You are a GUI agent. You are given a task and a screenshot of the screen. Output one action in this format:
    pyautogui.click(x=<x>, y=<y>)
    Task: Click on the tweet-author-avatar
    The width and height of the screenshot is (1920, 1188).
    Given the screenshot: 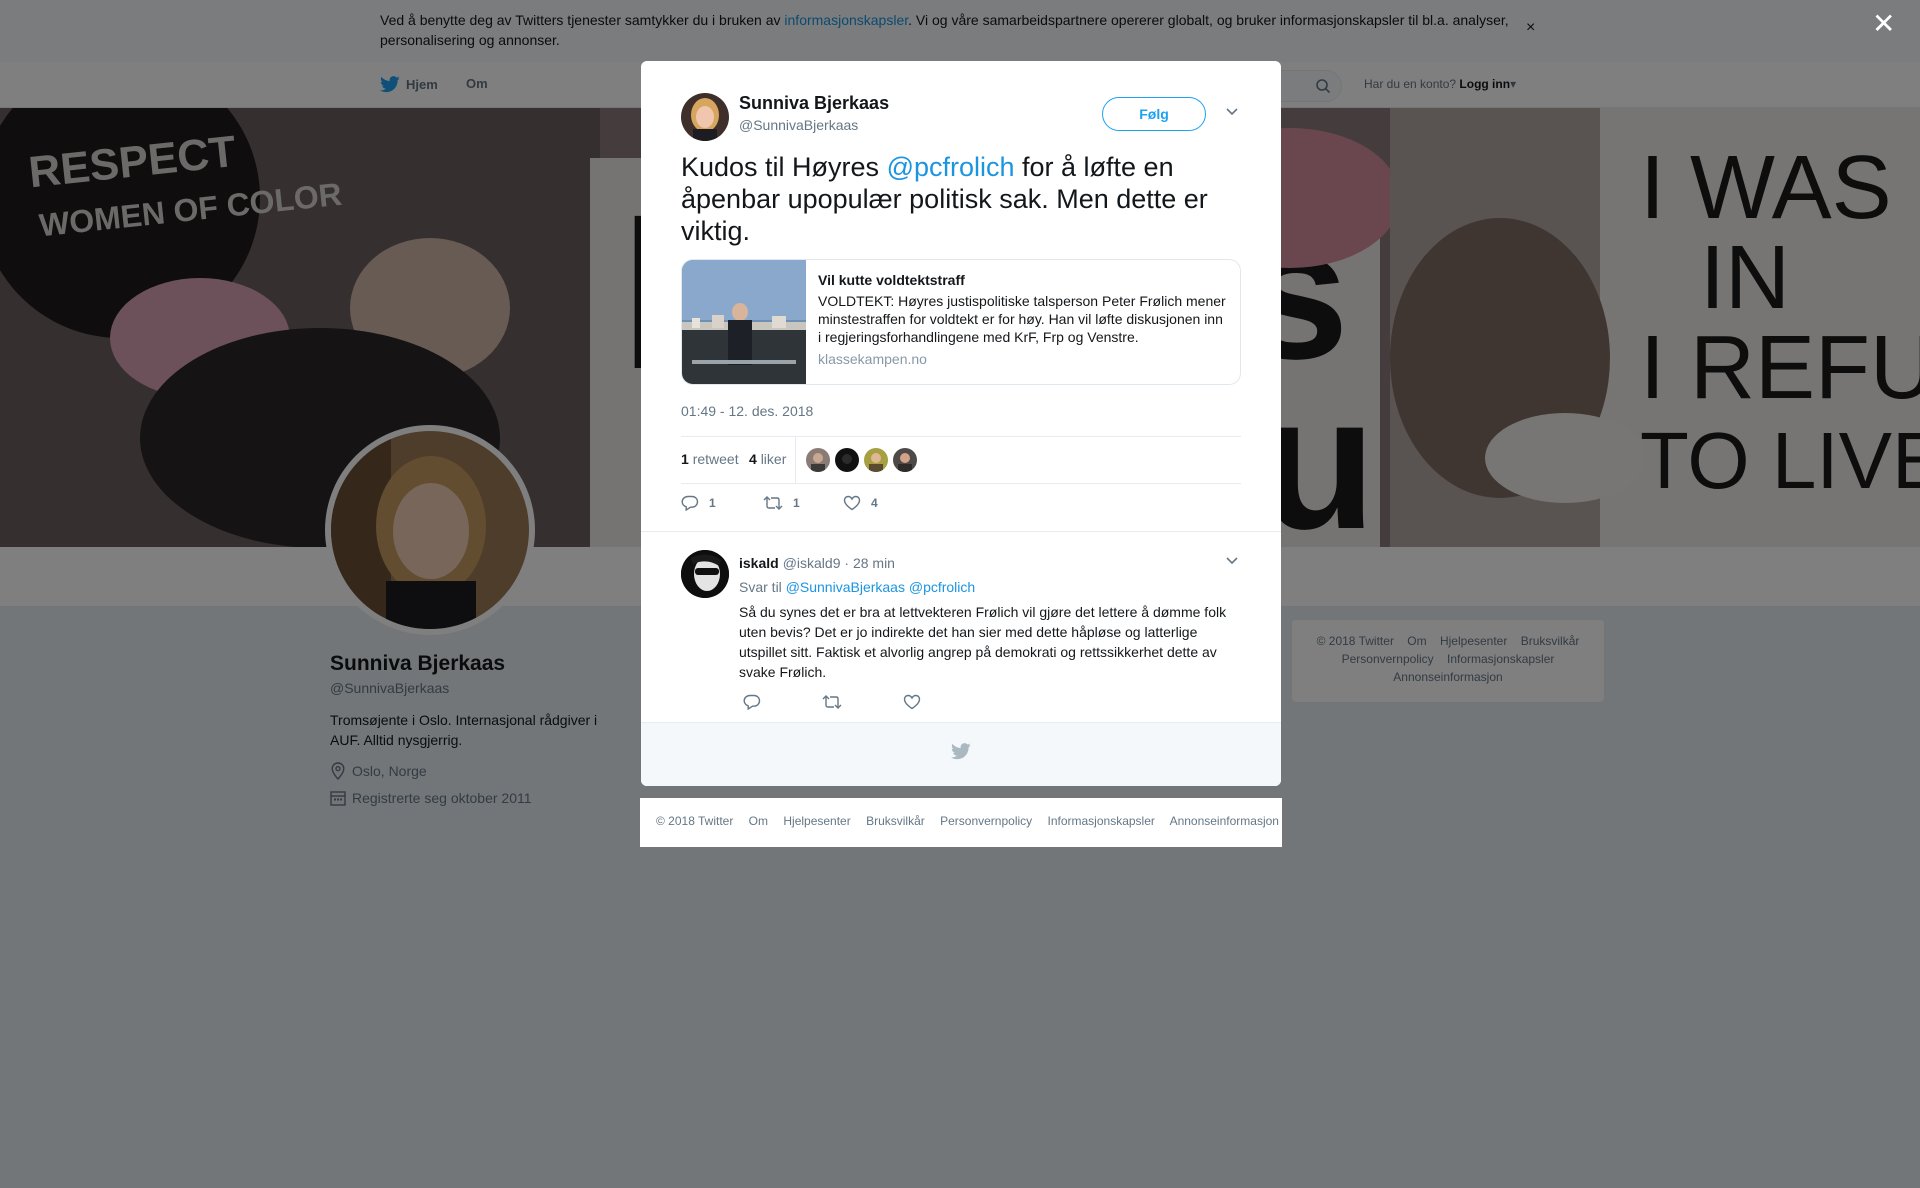 What is the action you would take?
    pyautogui.click(x=705, y=117)
    